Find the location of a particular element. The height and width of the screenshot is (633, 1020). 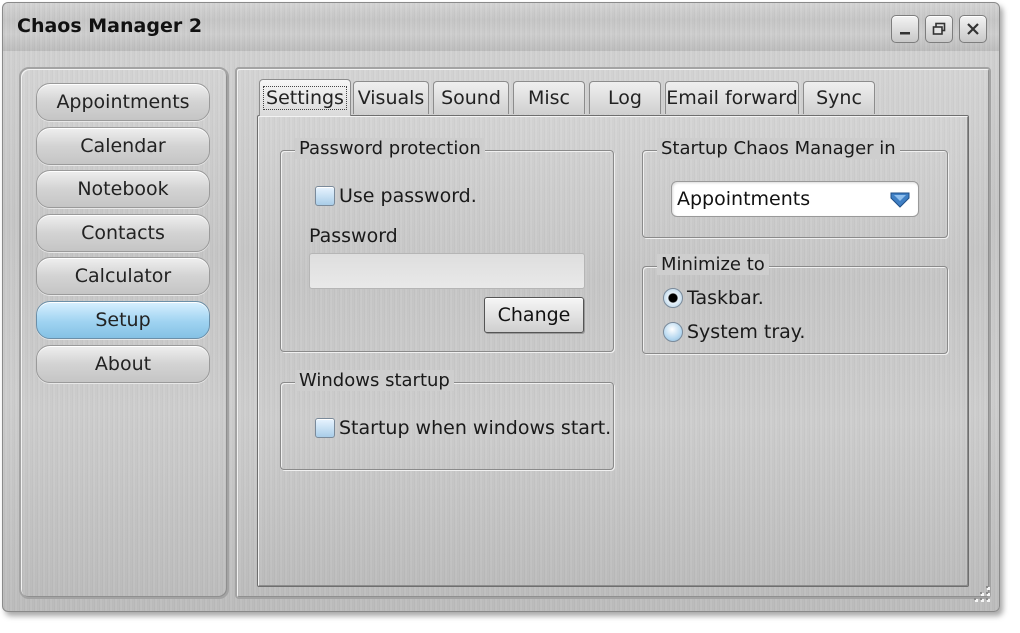

restore-button is located at coordinates (939, 29).